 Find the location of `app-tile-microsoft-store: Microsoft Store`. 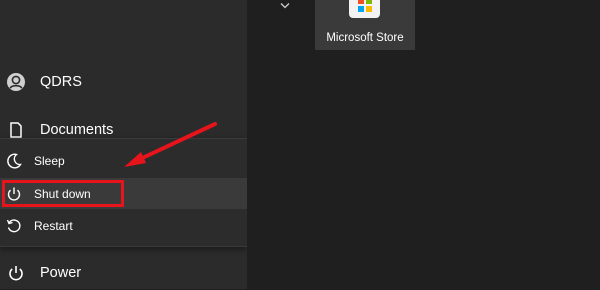

app-tile-microsoft-store: Microsoft Store is located at coordinates (365, 25).